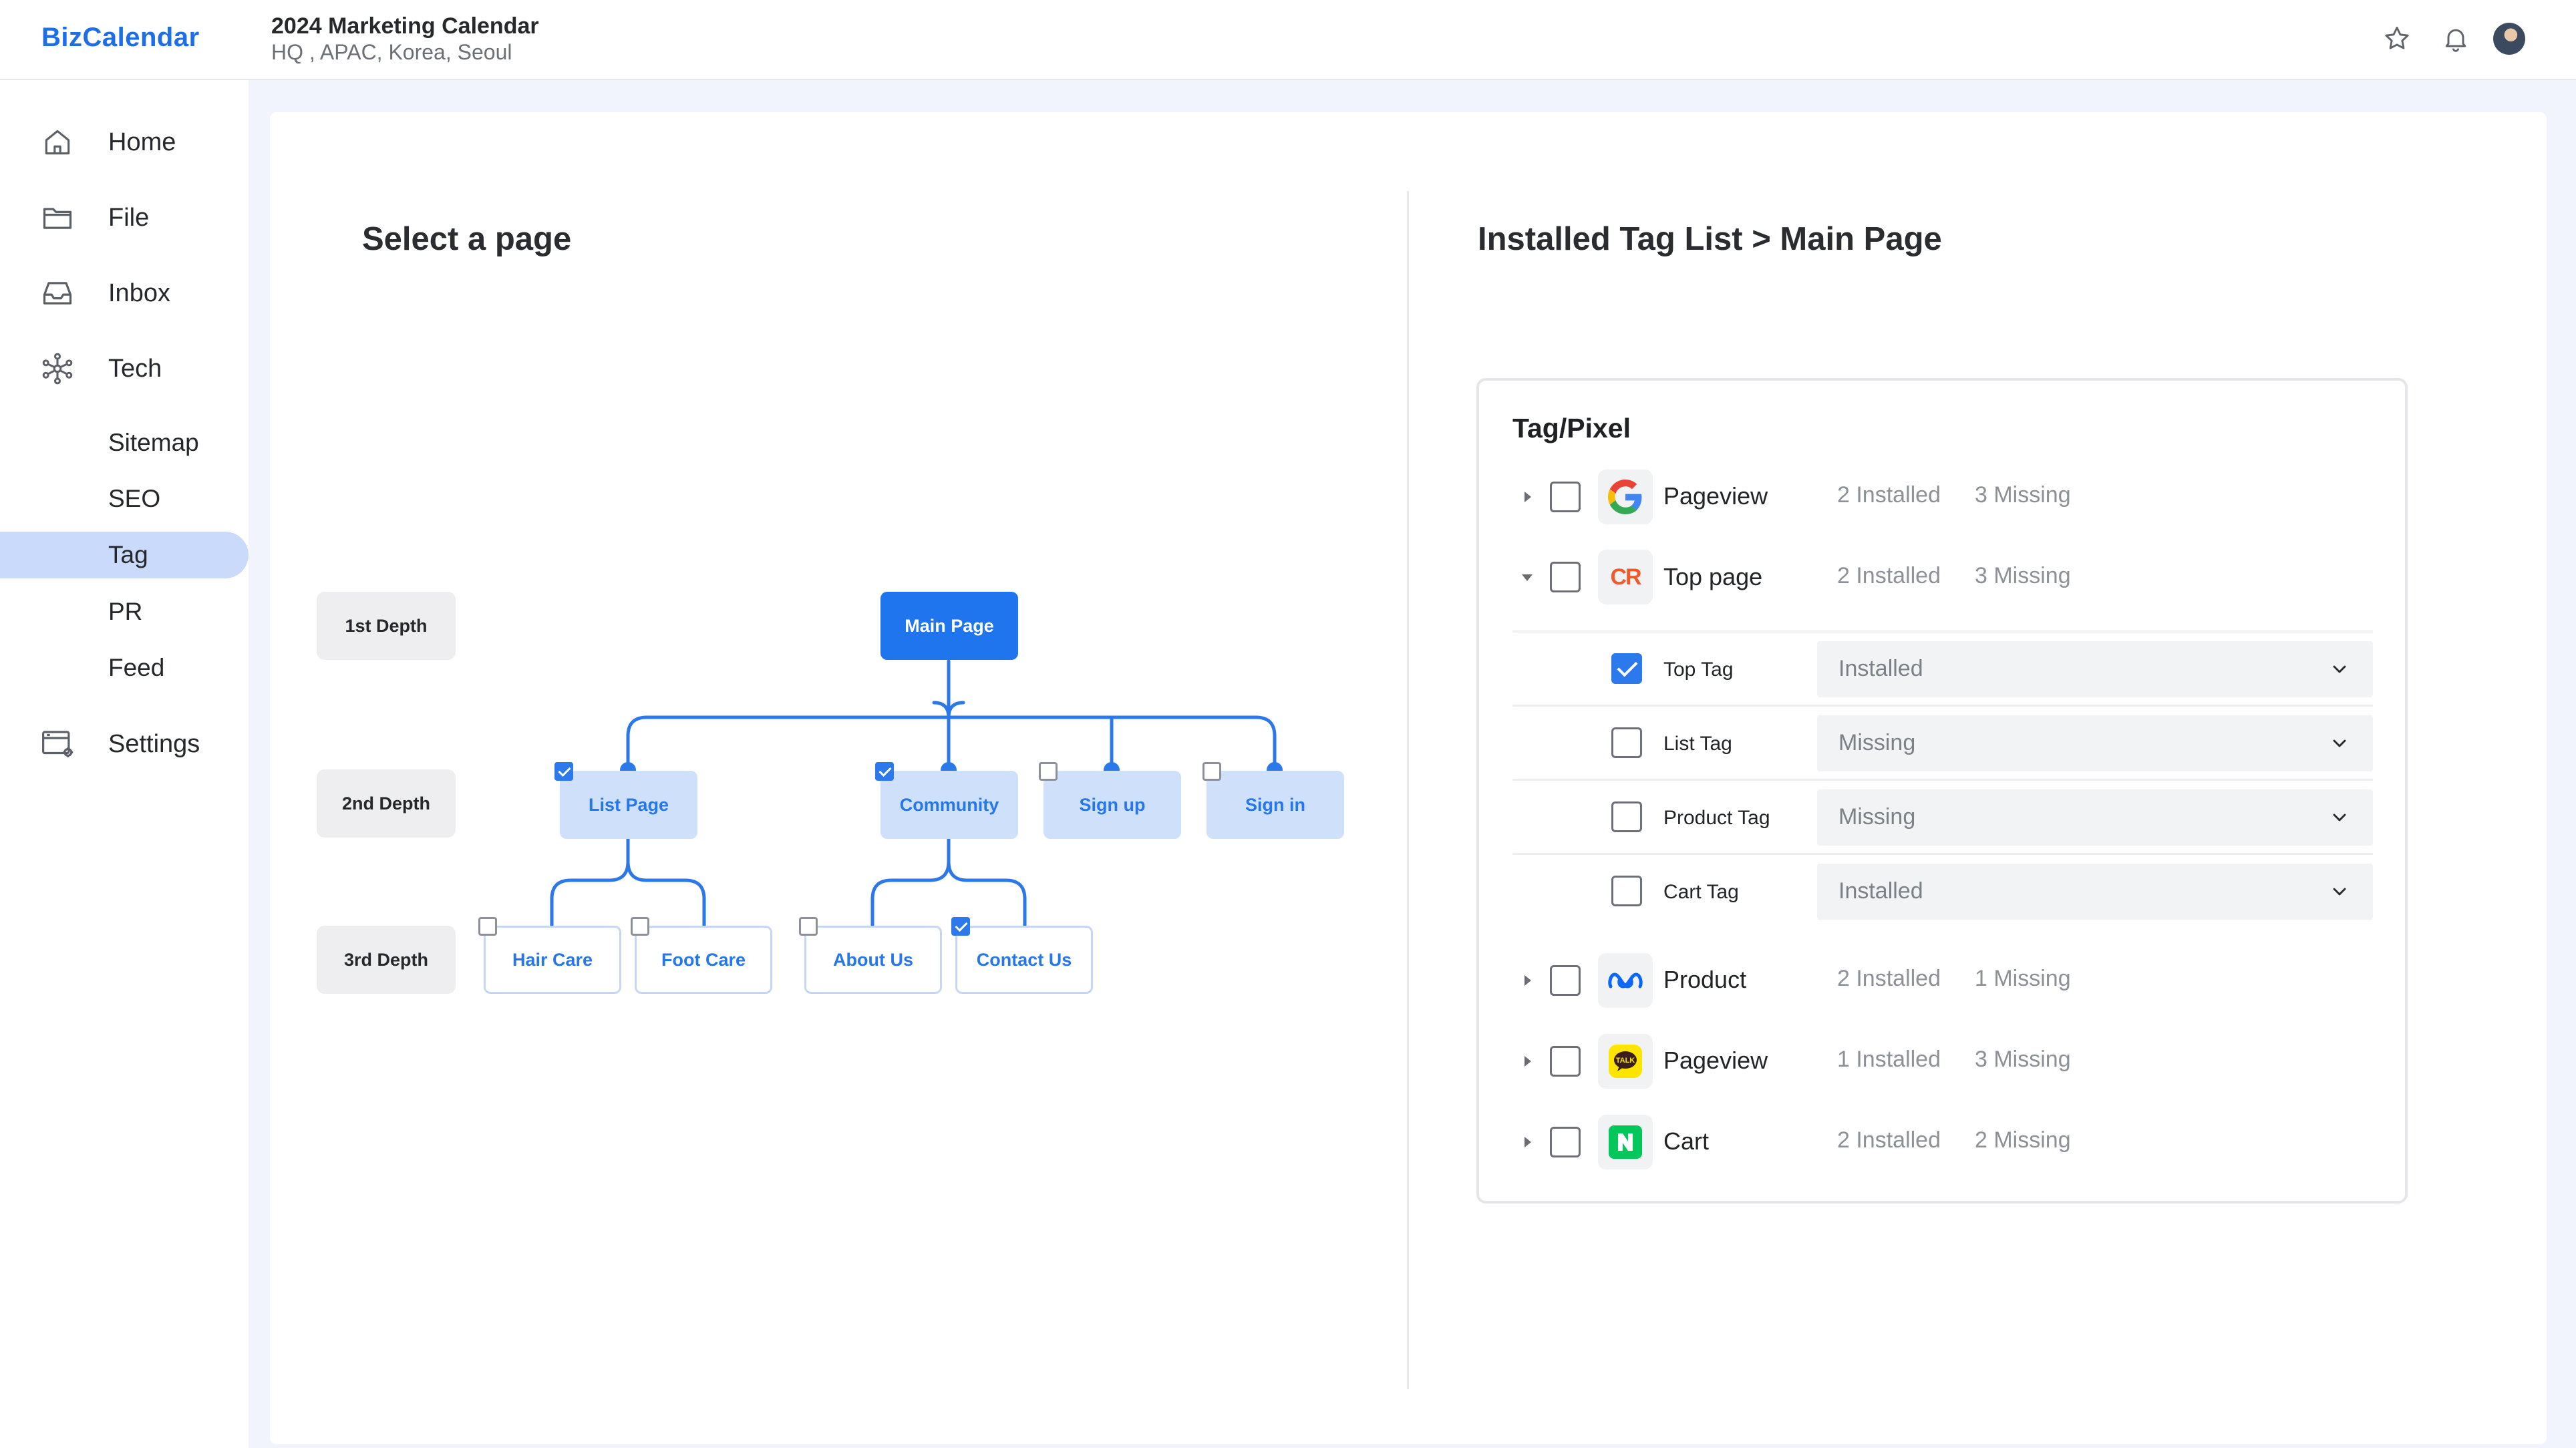 This screenshot has height=1448, width=2576. Describe the element at coordinates (120, 38) in the screenshot. I see `app-logo: BizCalendar` at that location.